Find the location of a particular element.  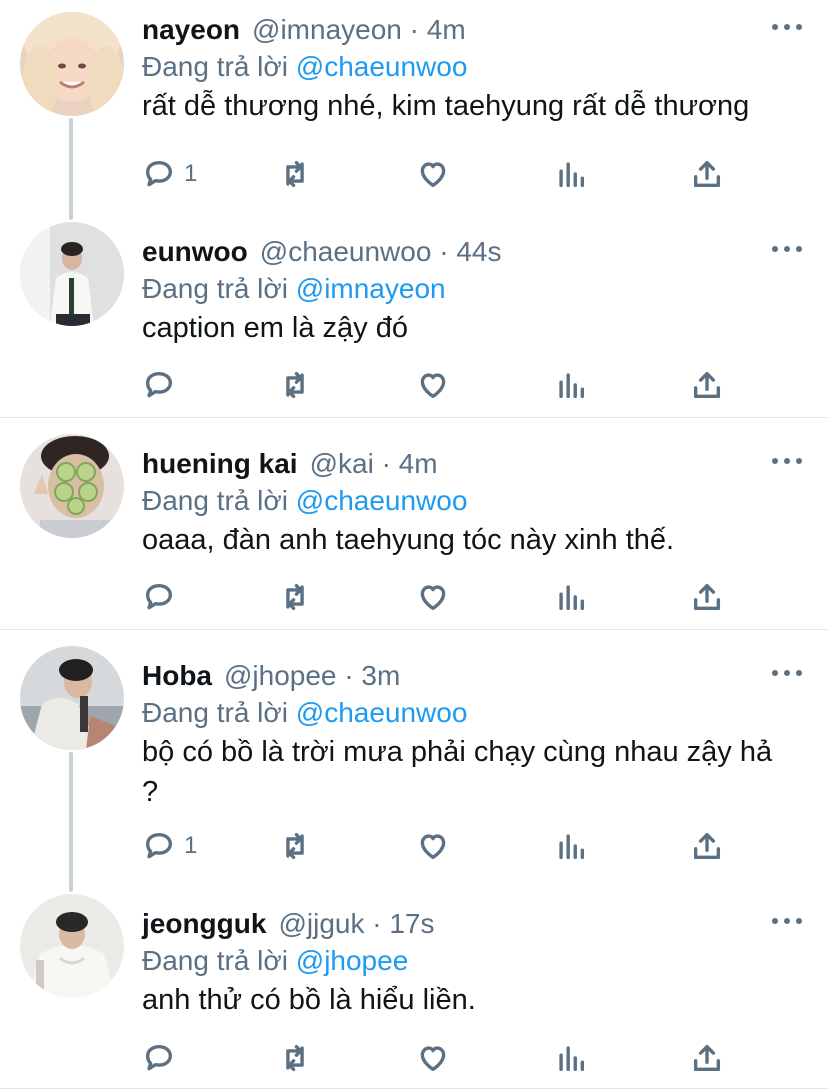

tweet-header: eunwoo @chaeunwoo · 44s is located at coordinates (321, 252).